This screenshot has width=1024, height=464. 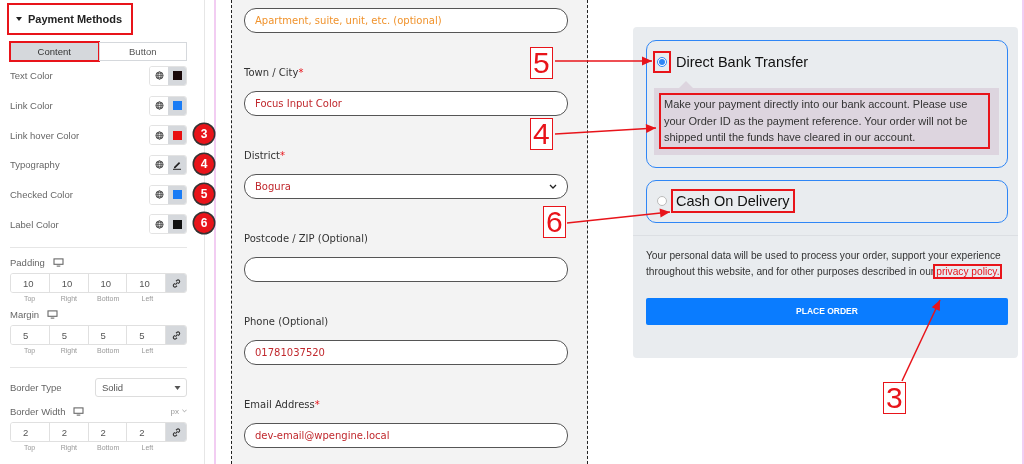 What do you see at coordinates (827, 311) in the screenshot?
I see `place-order-button: PLACE ORDER` at bounding box center [827, 311].